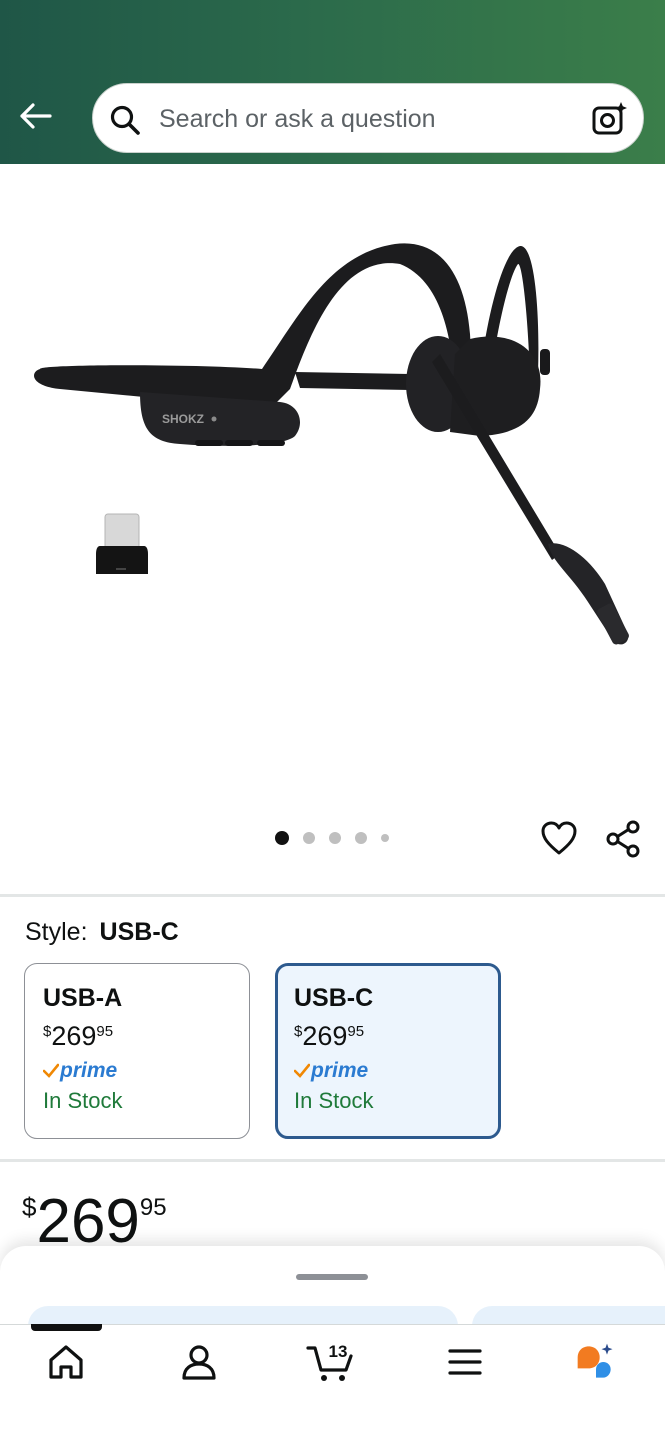 The image size is (665, 1440). Describe the element at coordinates (465, 1362) in the screenshot. I see `hamburger-menu-icon` at that location.